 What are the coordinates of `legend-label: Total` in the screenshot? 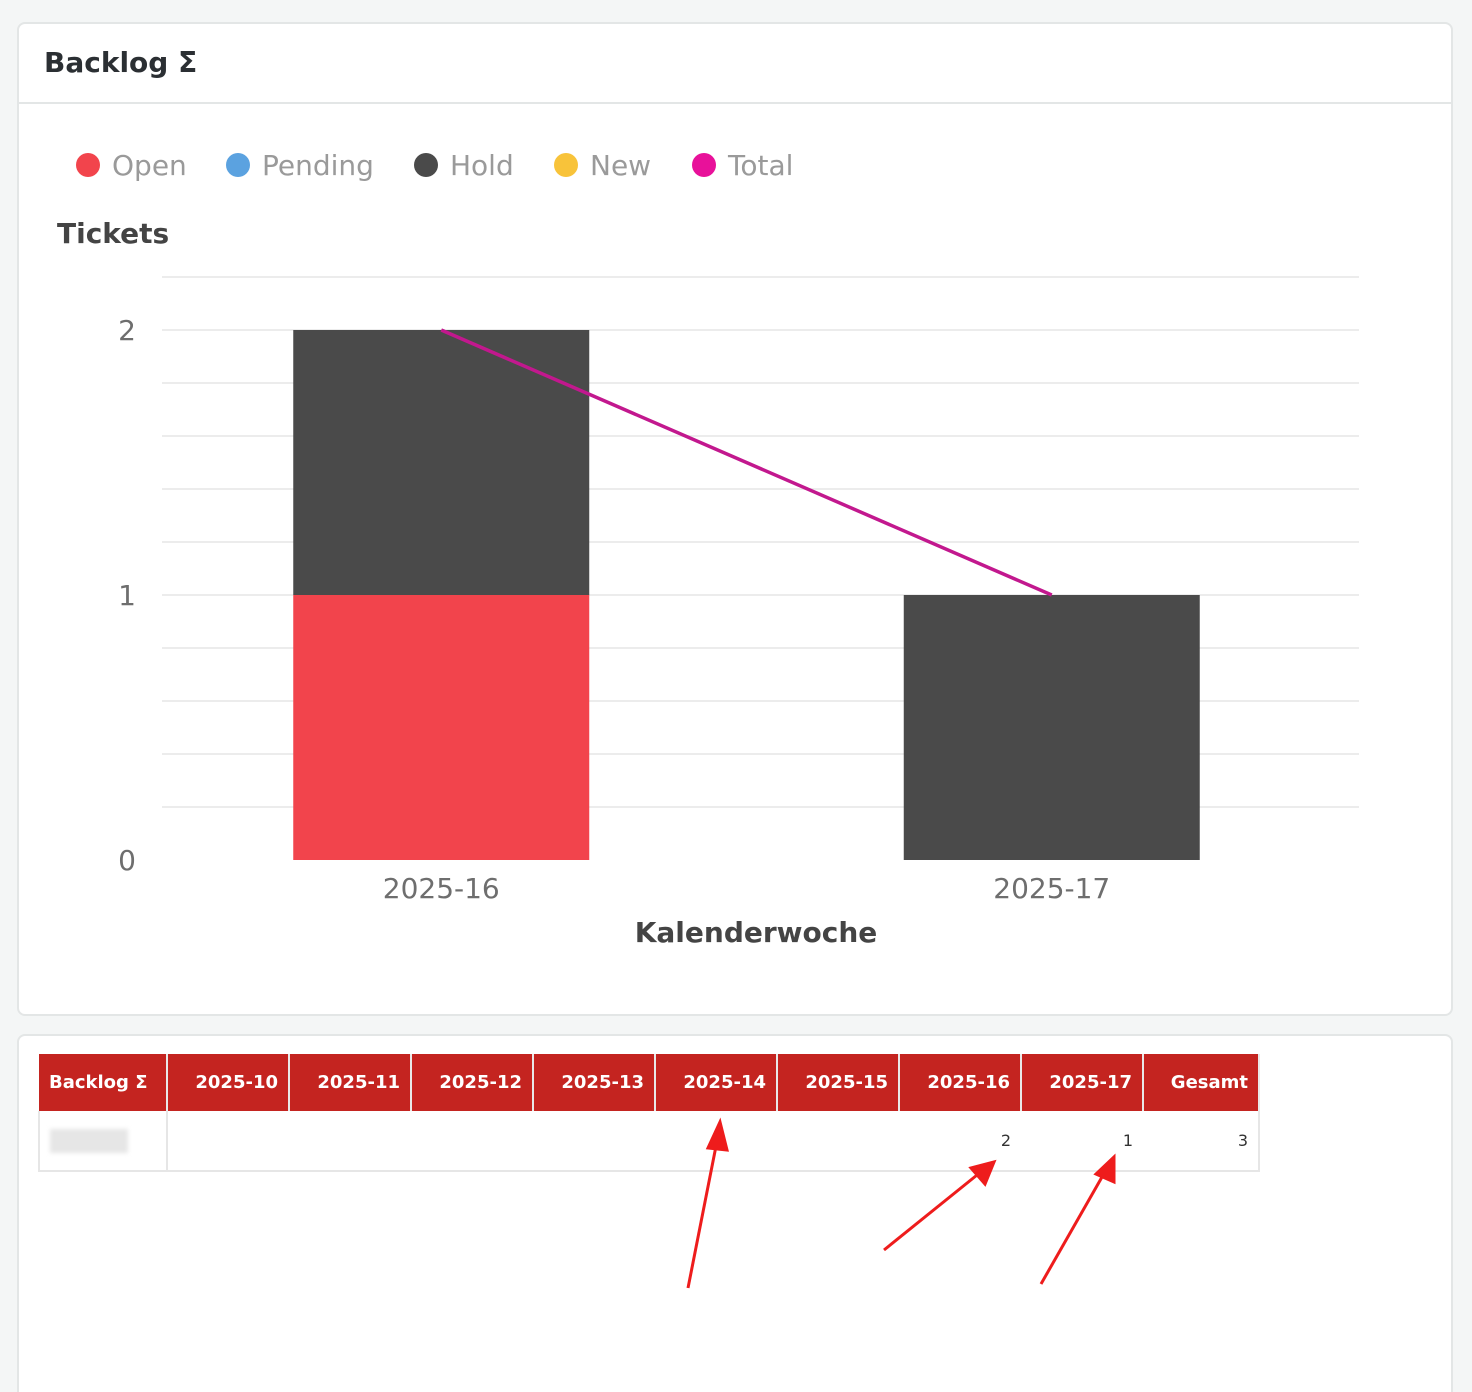 It's located at (760, 165).